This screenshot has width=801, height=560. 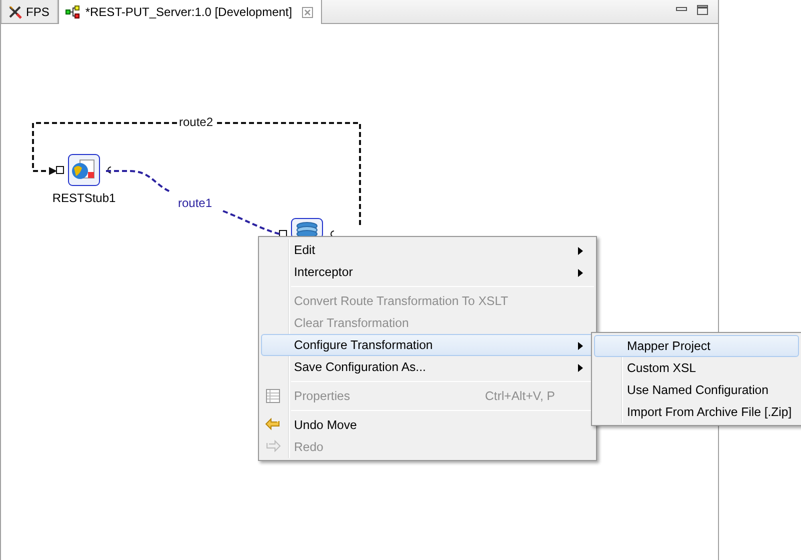 I want to click on menu-item: Use Named Configuration, so click(x=696, y=390).